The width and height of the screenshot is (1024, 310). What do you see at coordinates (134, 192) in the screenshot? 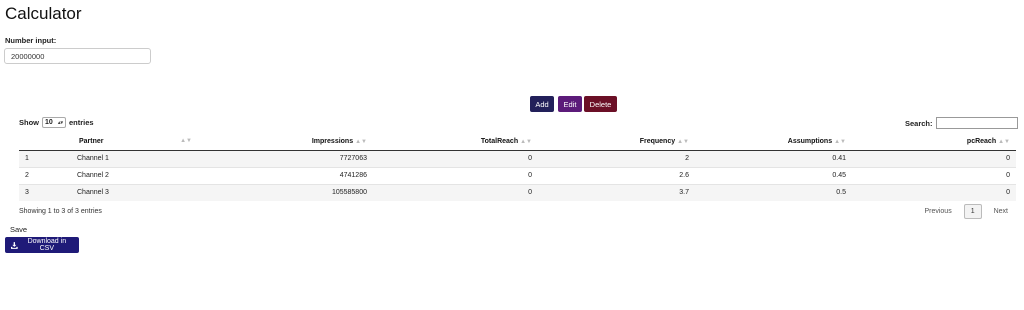
I see `cell-partner: Channel 3` at bounding box center [134, 192].